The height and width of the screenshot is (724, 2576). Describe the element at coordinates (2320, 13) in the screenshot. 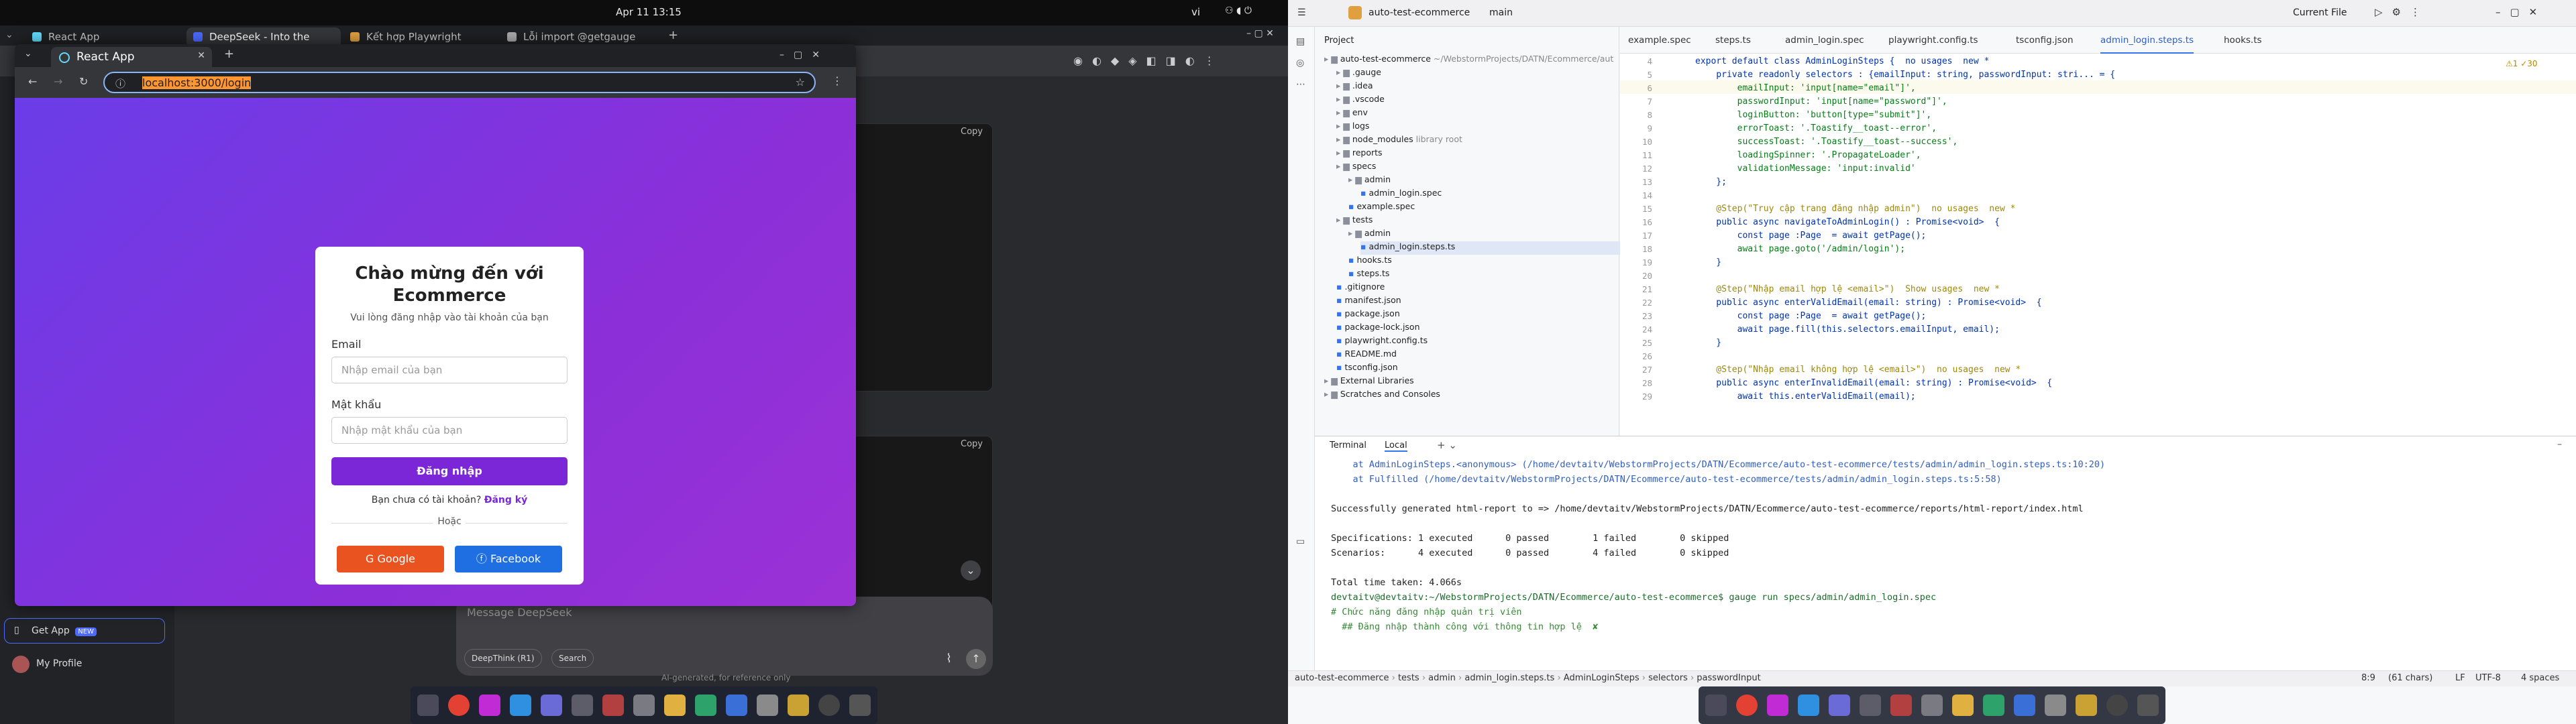

I see `run-config-selector: Current File` at that location.